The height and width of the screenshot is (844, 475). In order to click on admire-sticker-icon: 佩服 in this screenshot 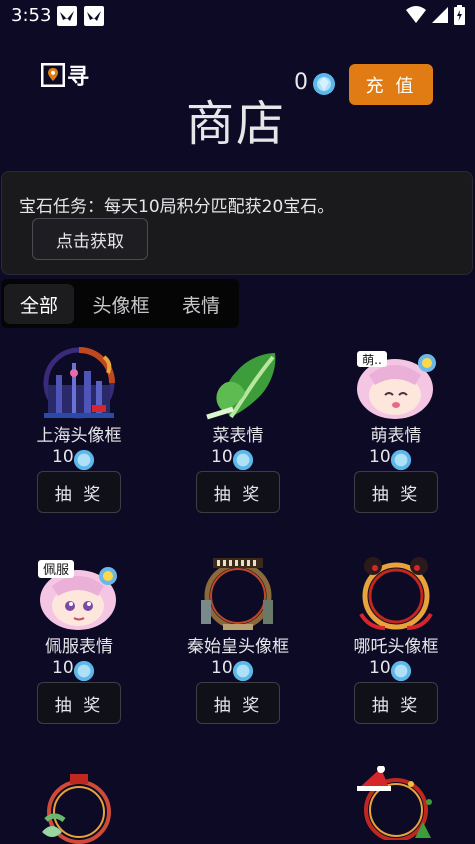, I will do `click(77, 595)`.